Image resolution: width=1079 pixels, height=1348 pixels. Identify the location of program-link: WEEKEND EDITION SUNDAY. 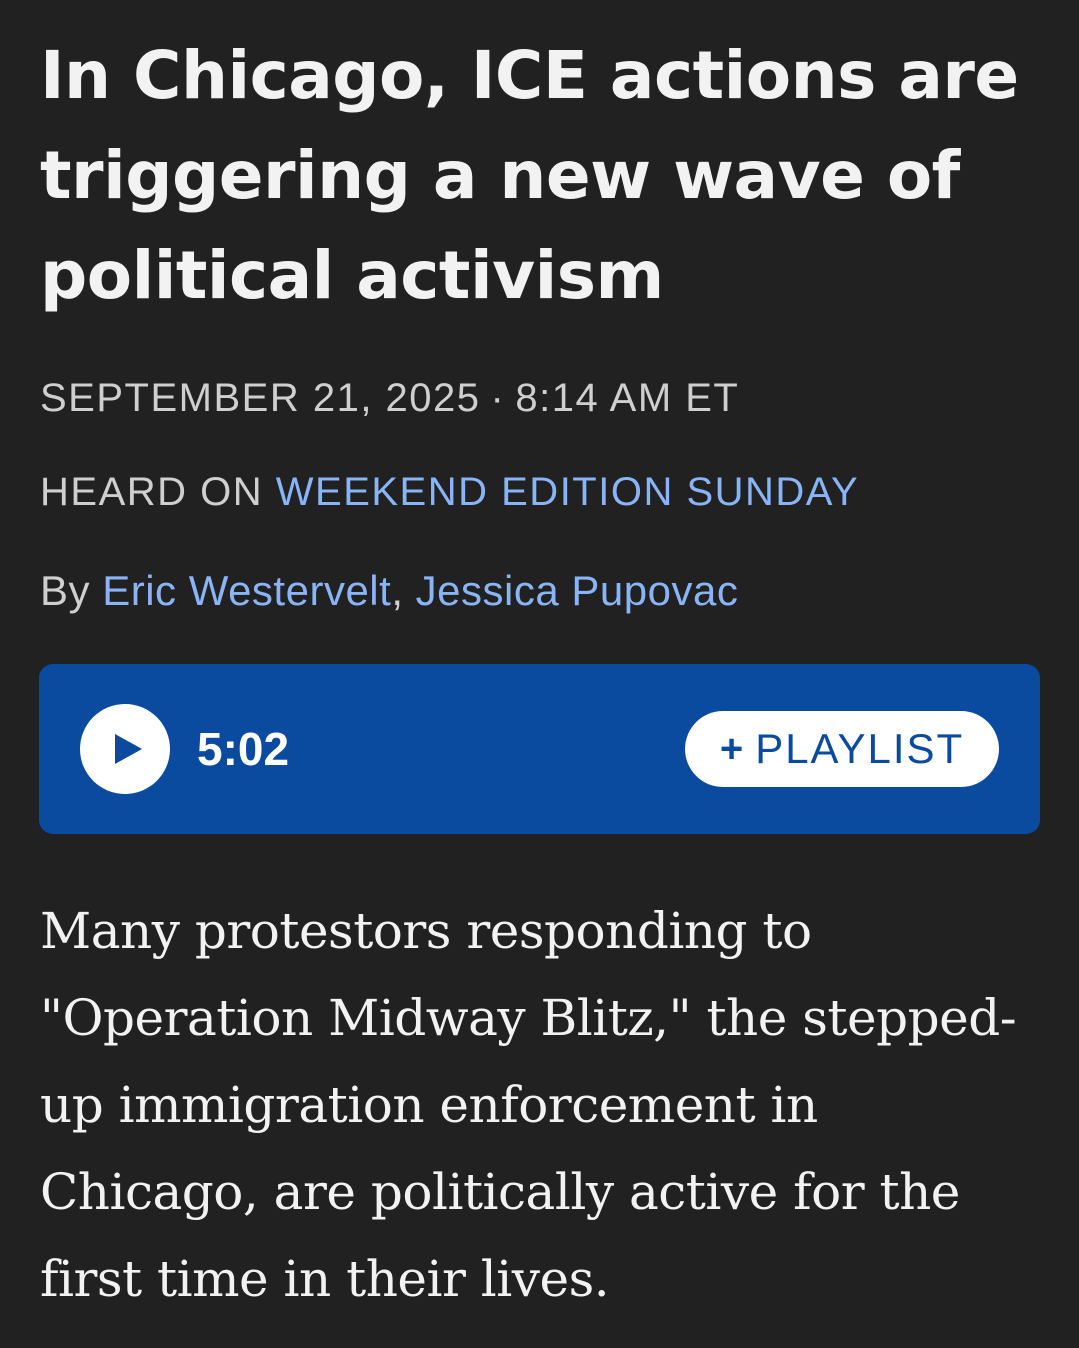
(567, 492).